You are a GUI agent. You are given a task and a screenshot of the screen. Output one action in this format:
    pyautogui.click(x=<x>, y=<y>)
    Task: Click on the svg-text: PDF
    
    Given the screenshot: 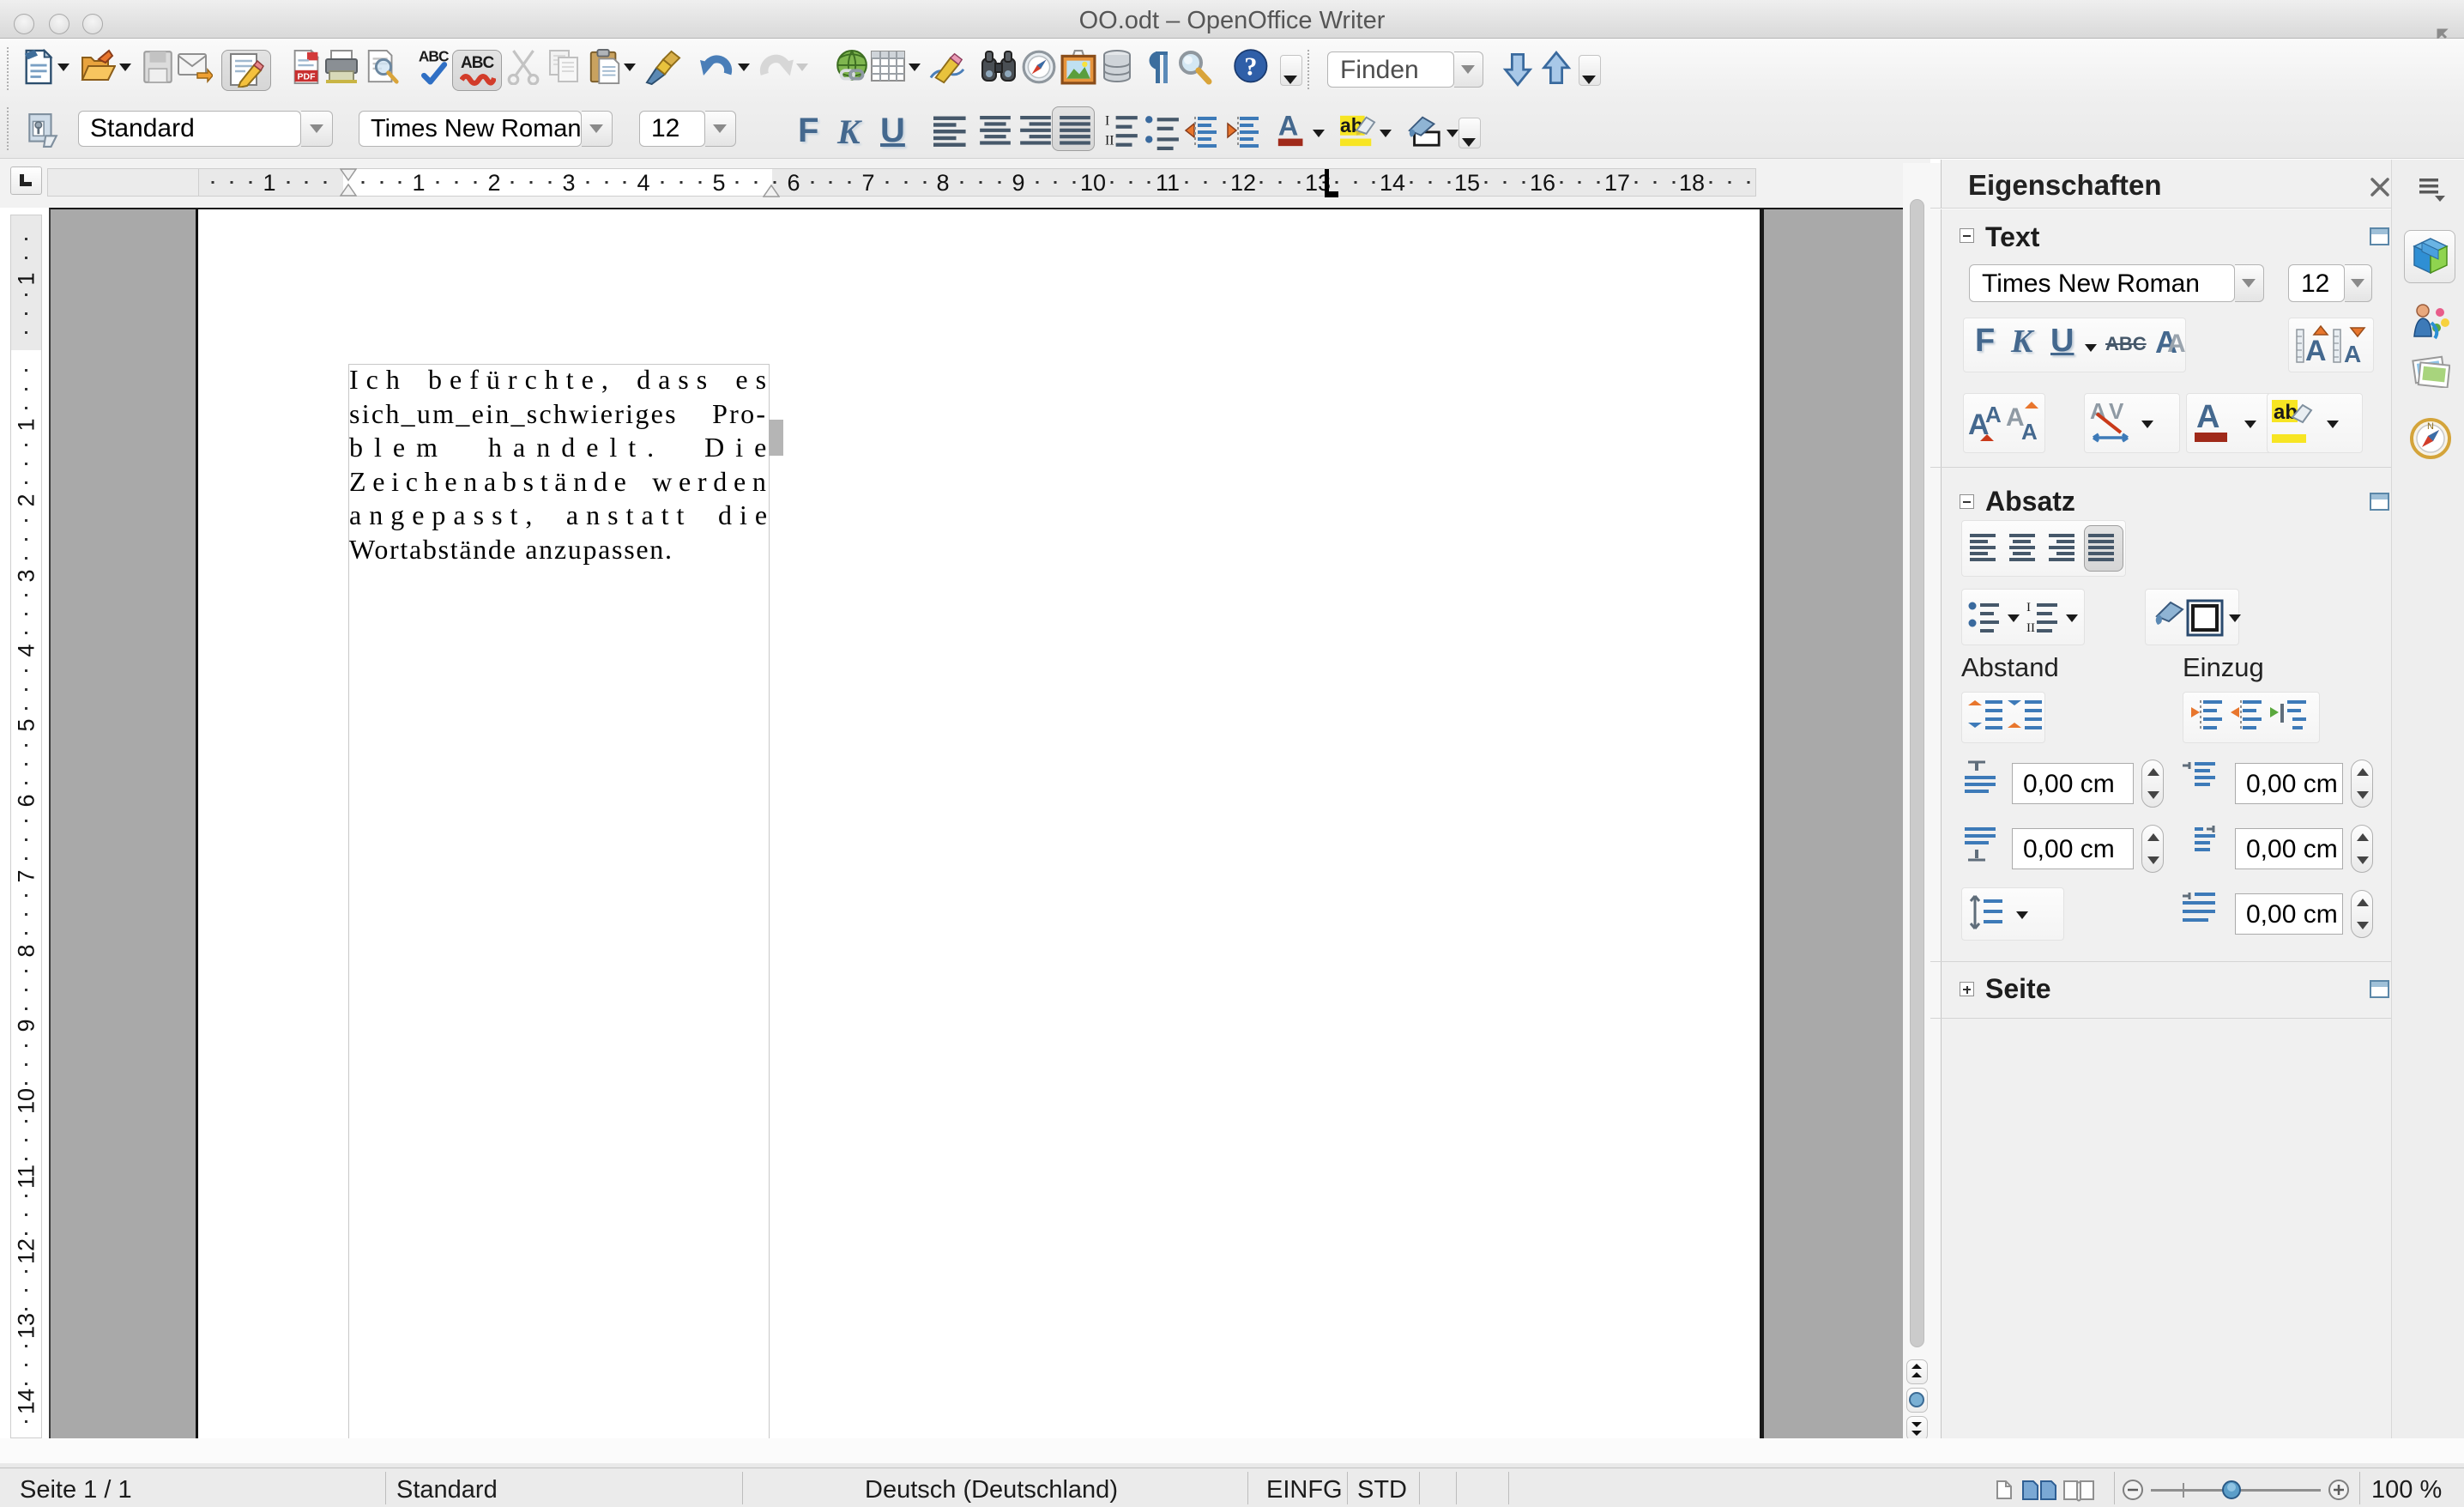 What is the action you would take?
    pyautogui.click(x=307, y=76)
    